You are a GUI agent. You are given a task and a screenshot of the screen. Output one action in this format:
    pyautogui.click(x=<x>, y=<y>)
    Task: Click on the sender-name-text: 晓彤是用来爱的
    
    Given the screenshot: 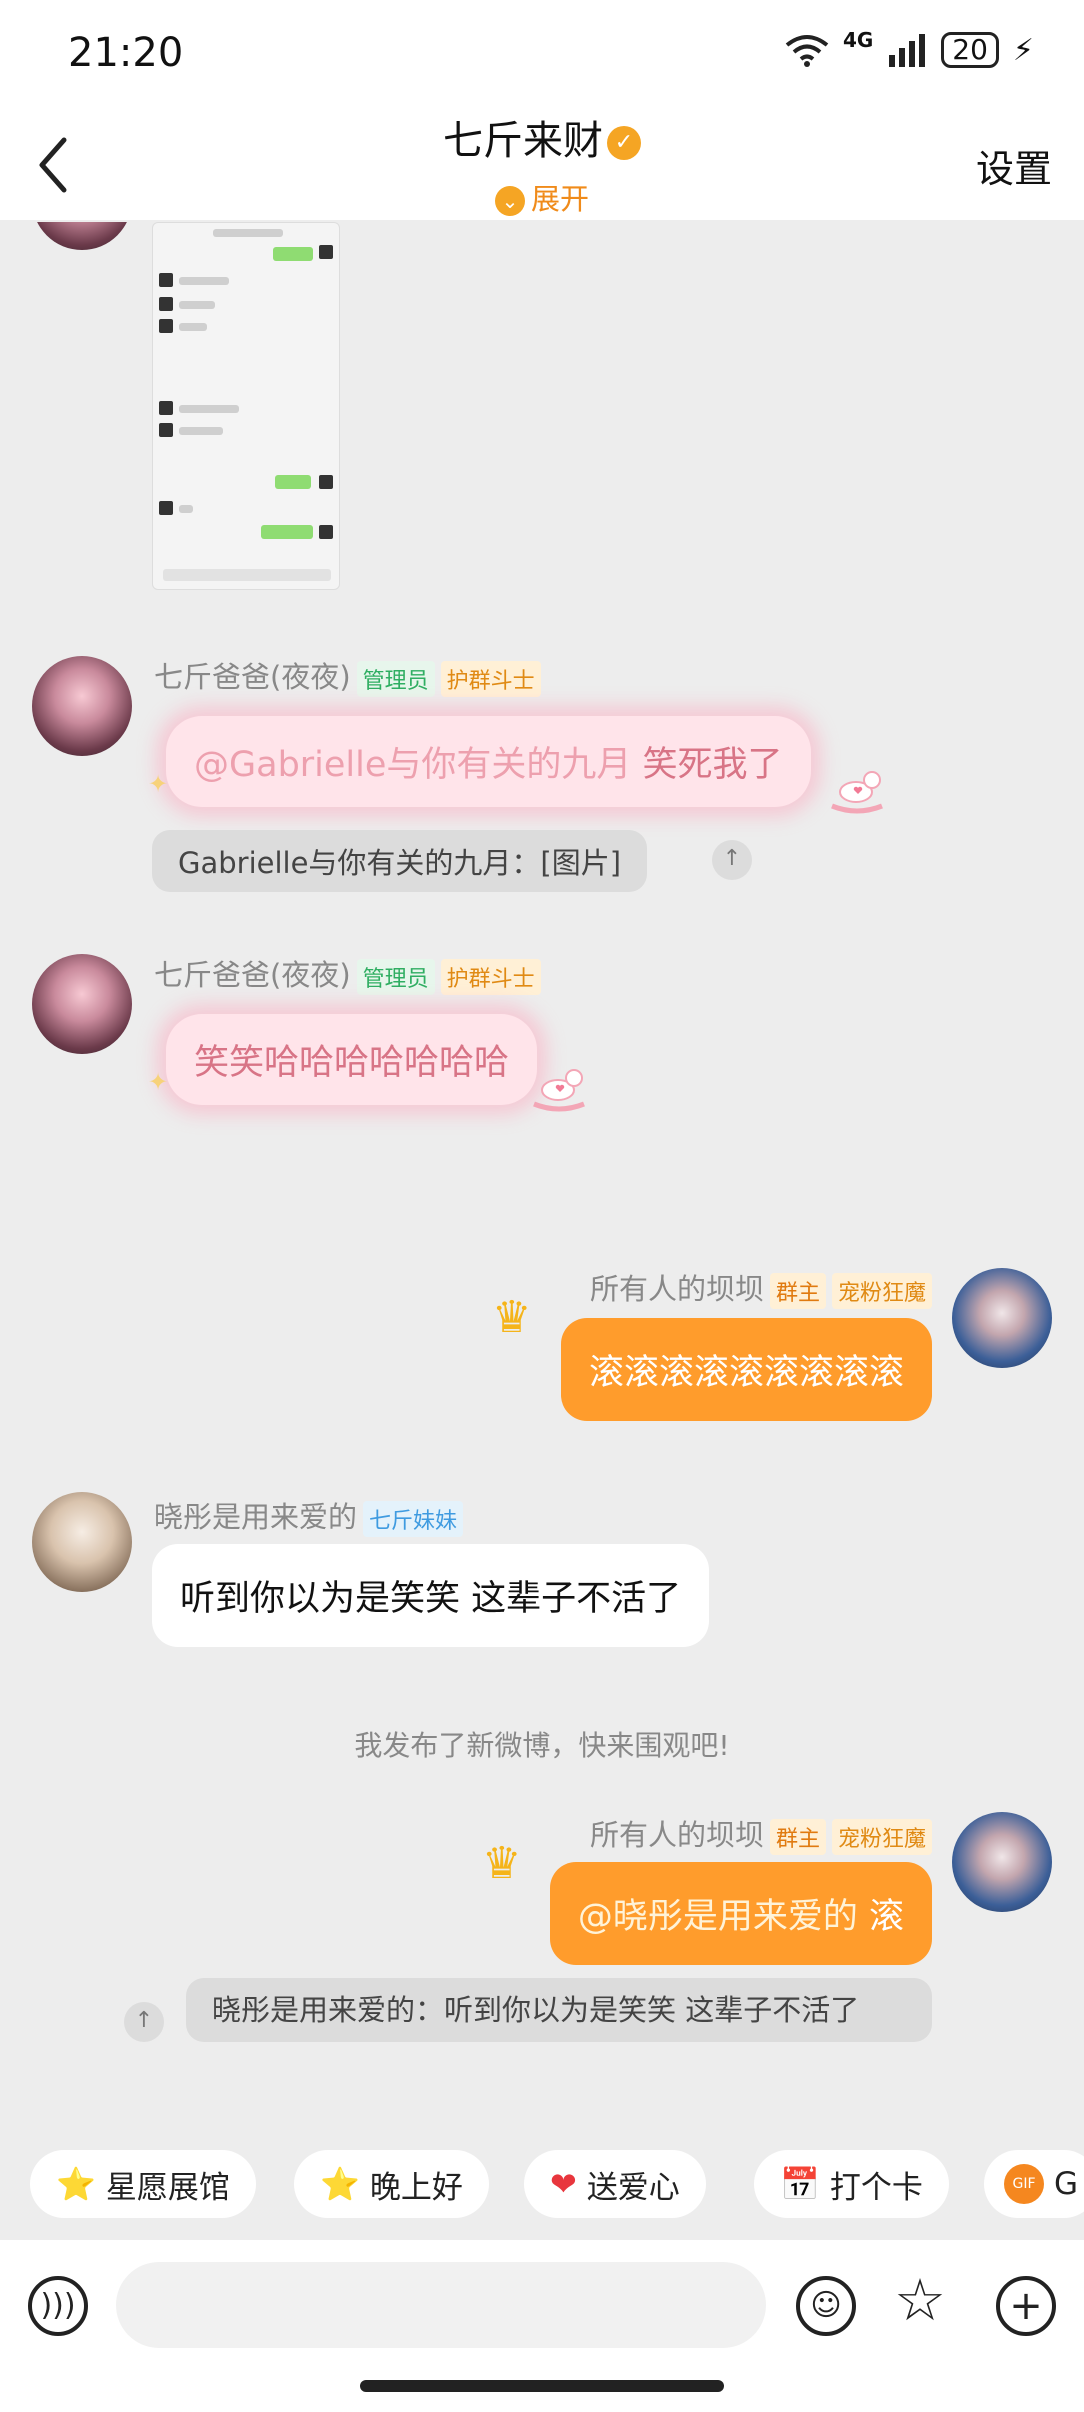 What is the action you would take?
    pyautogui.click(x=256, y=1517)
    